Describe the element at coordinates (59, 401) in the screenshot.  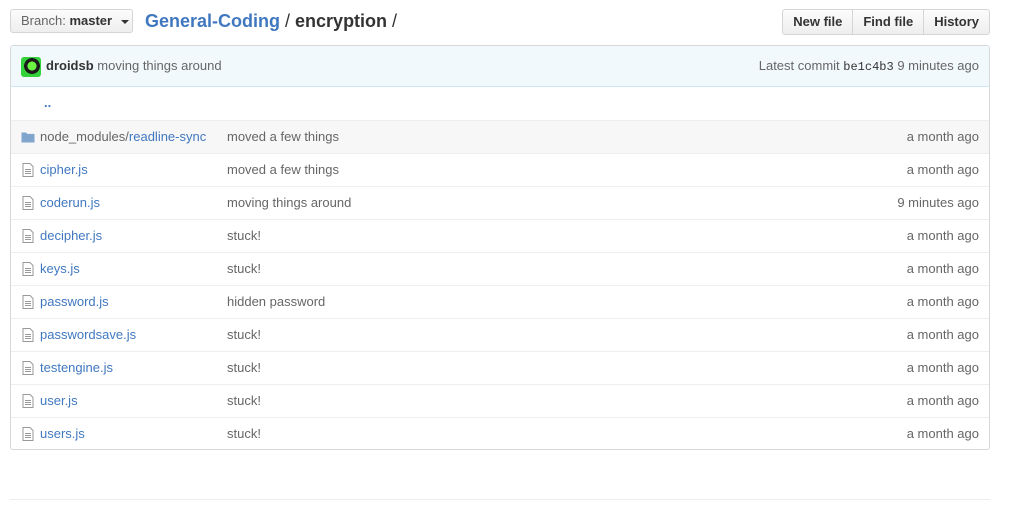
I see `file-name-link: user.js` at that location.